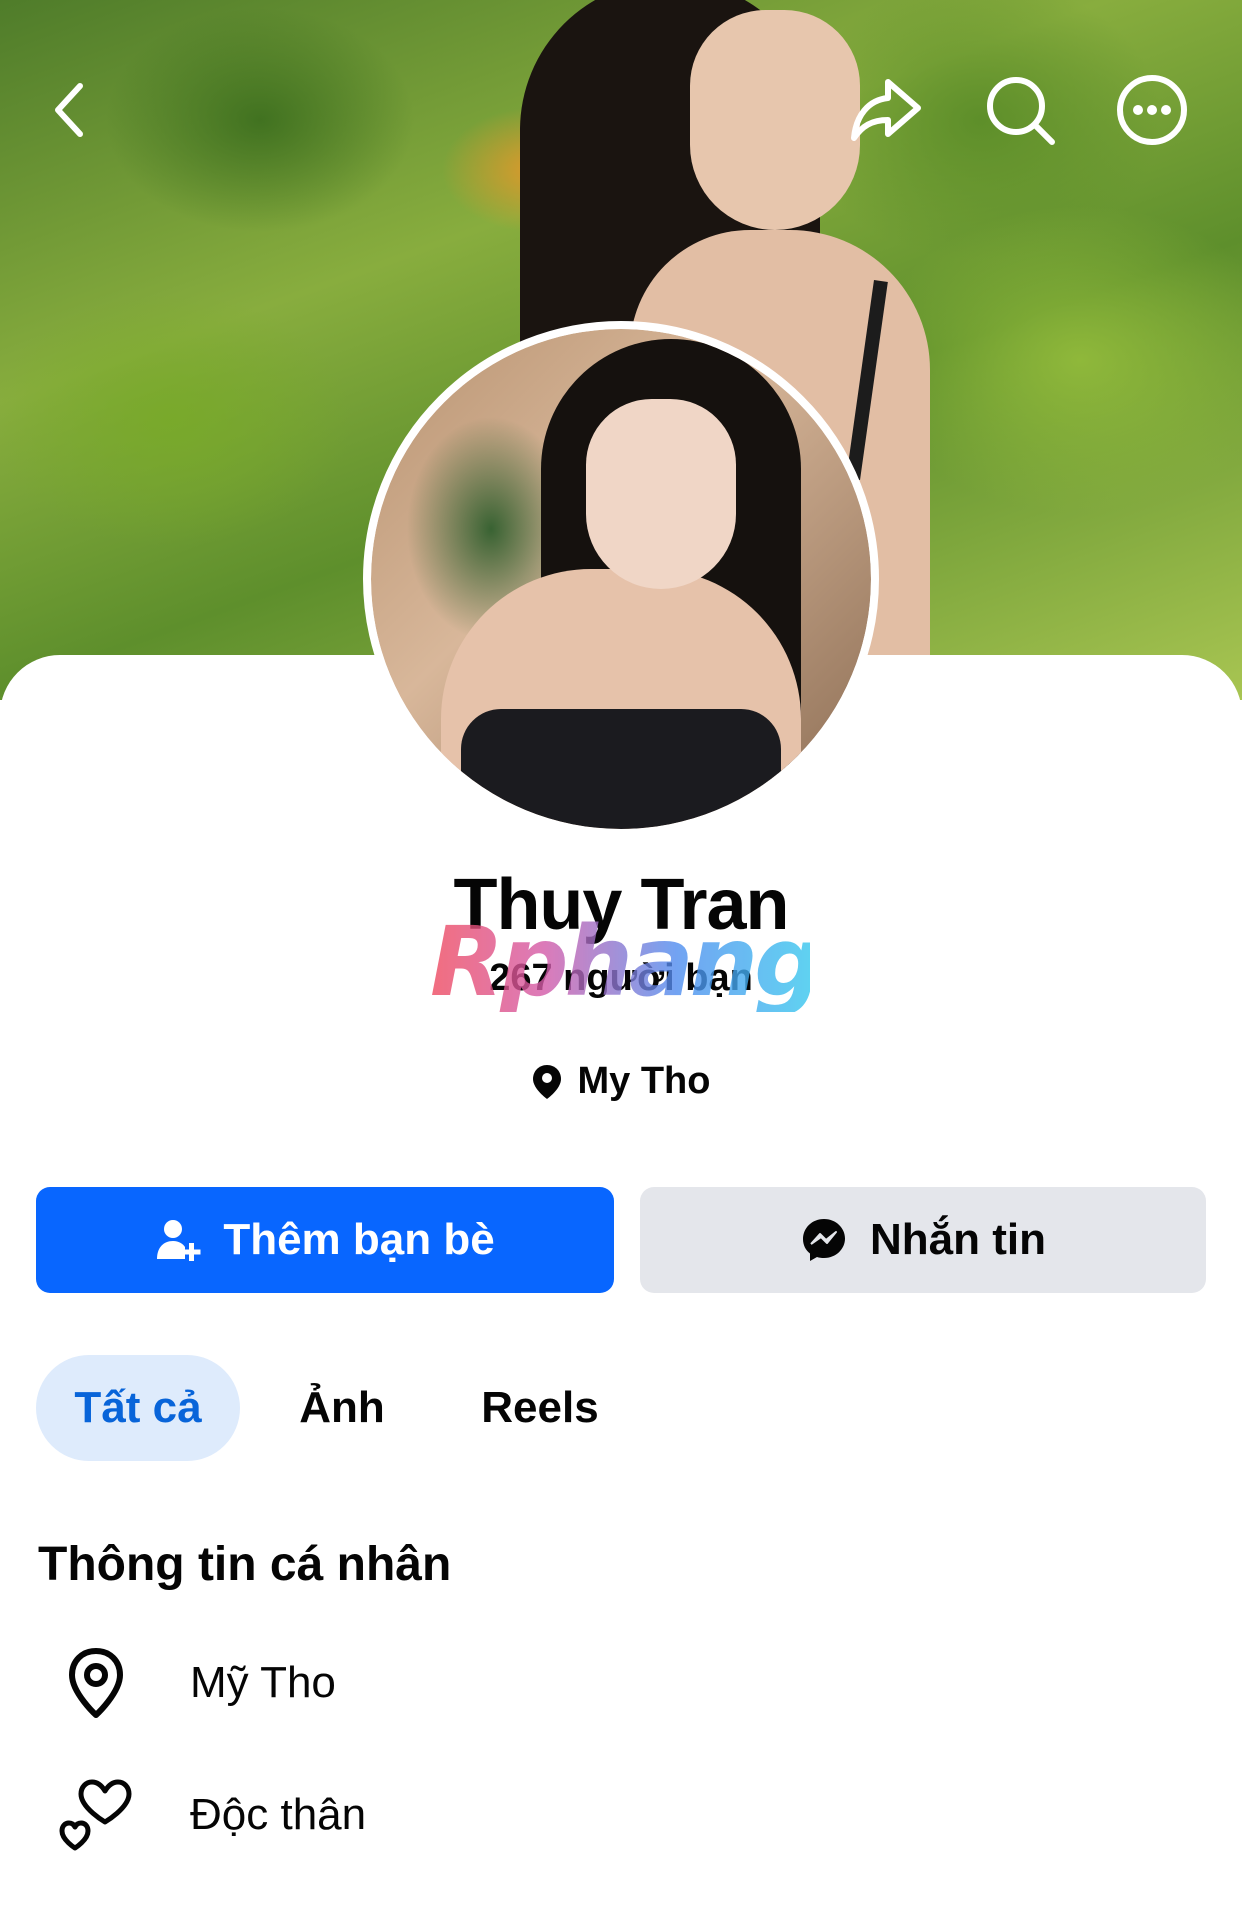 The image size is (1242, 1911). What do you see at coordinates (958, 1239) in the screenshot?
I see `message-label: Nhắn tin` at bounding box center [958, 1239].